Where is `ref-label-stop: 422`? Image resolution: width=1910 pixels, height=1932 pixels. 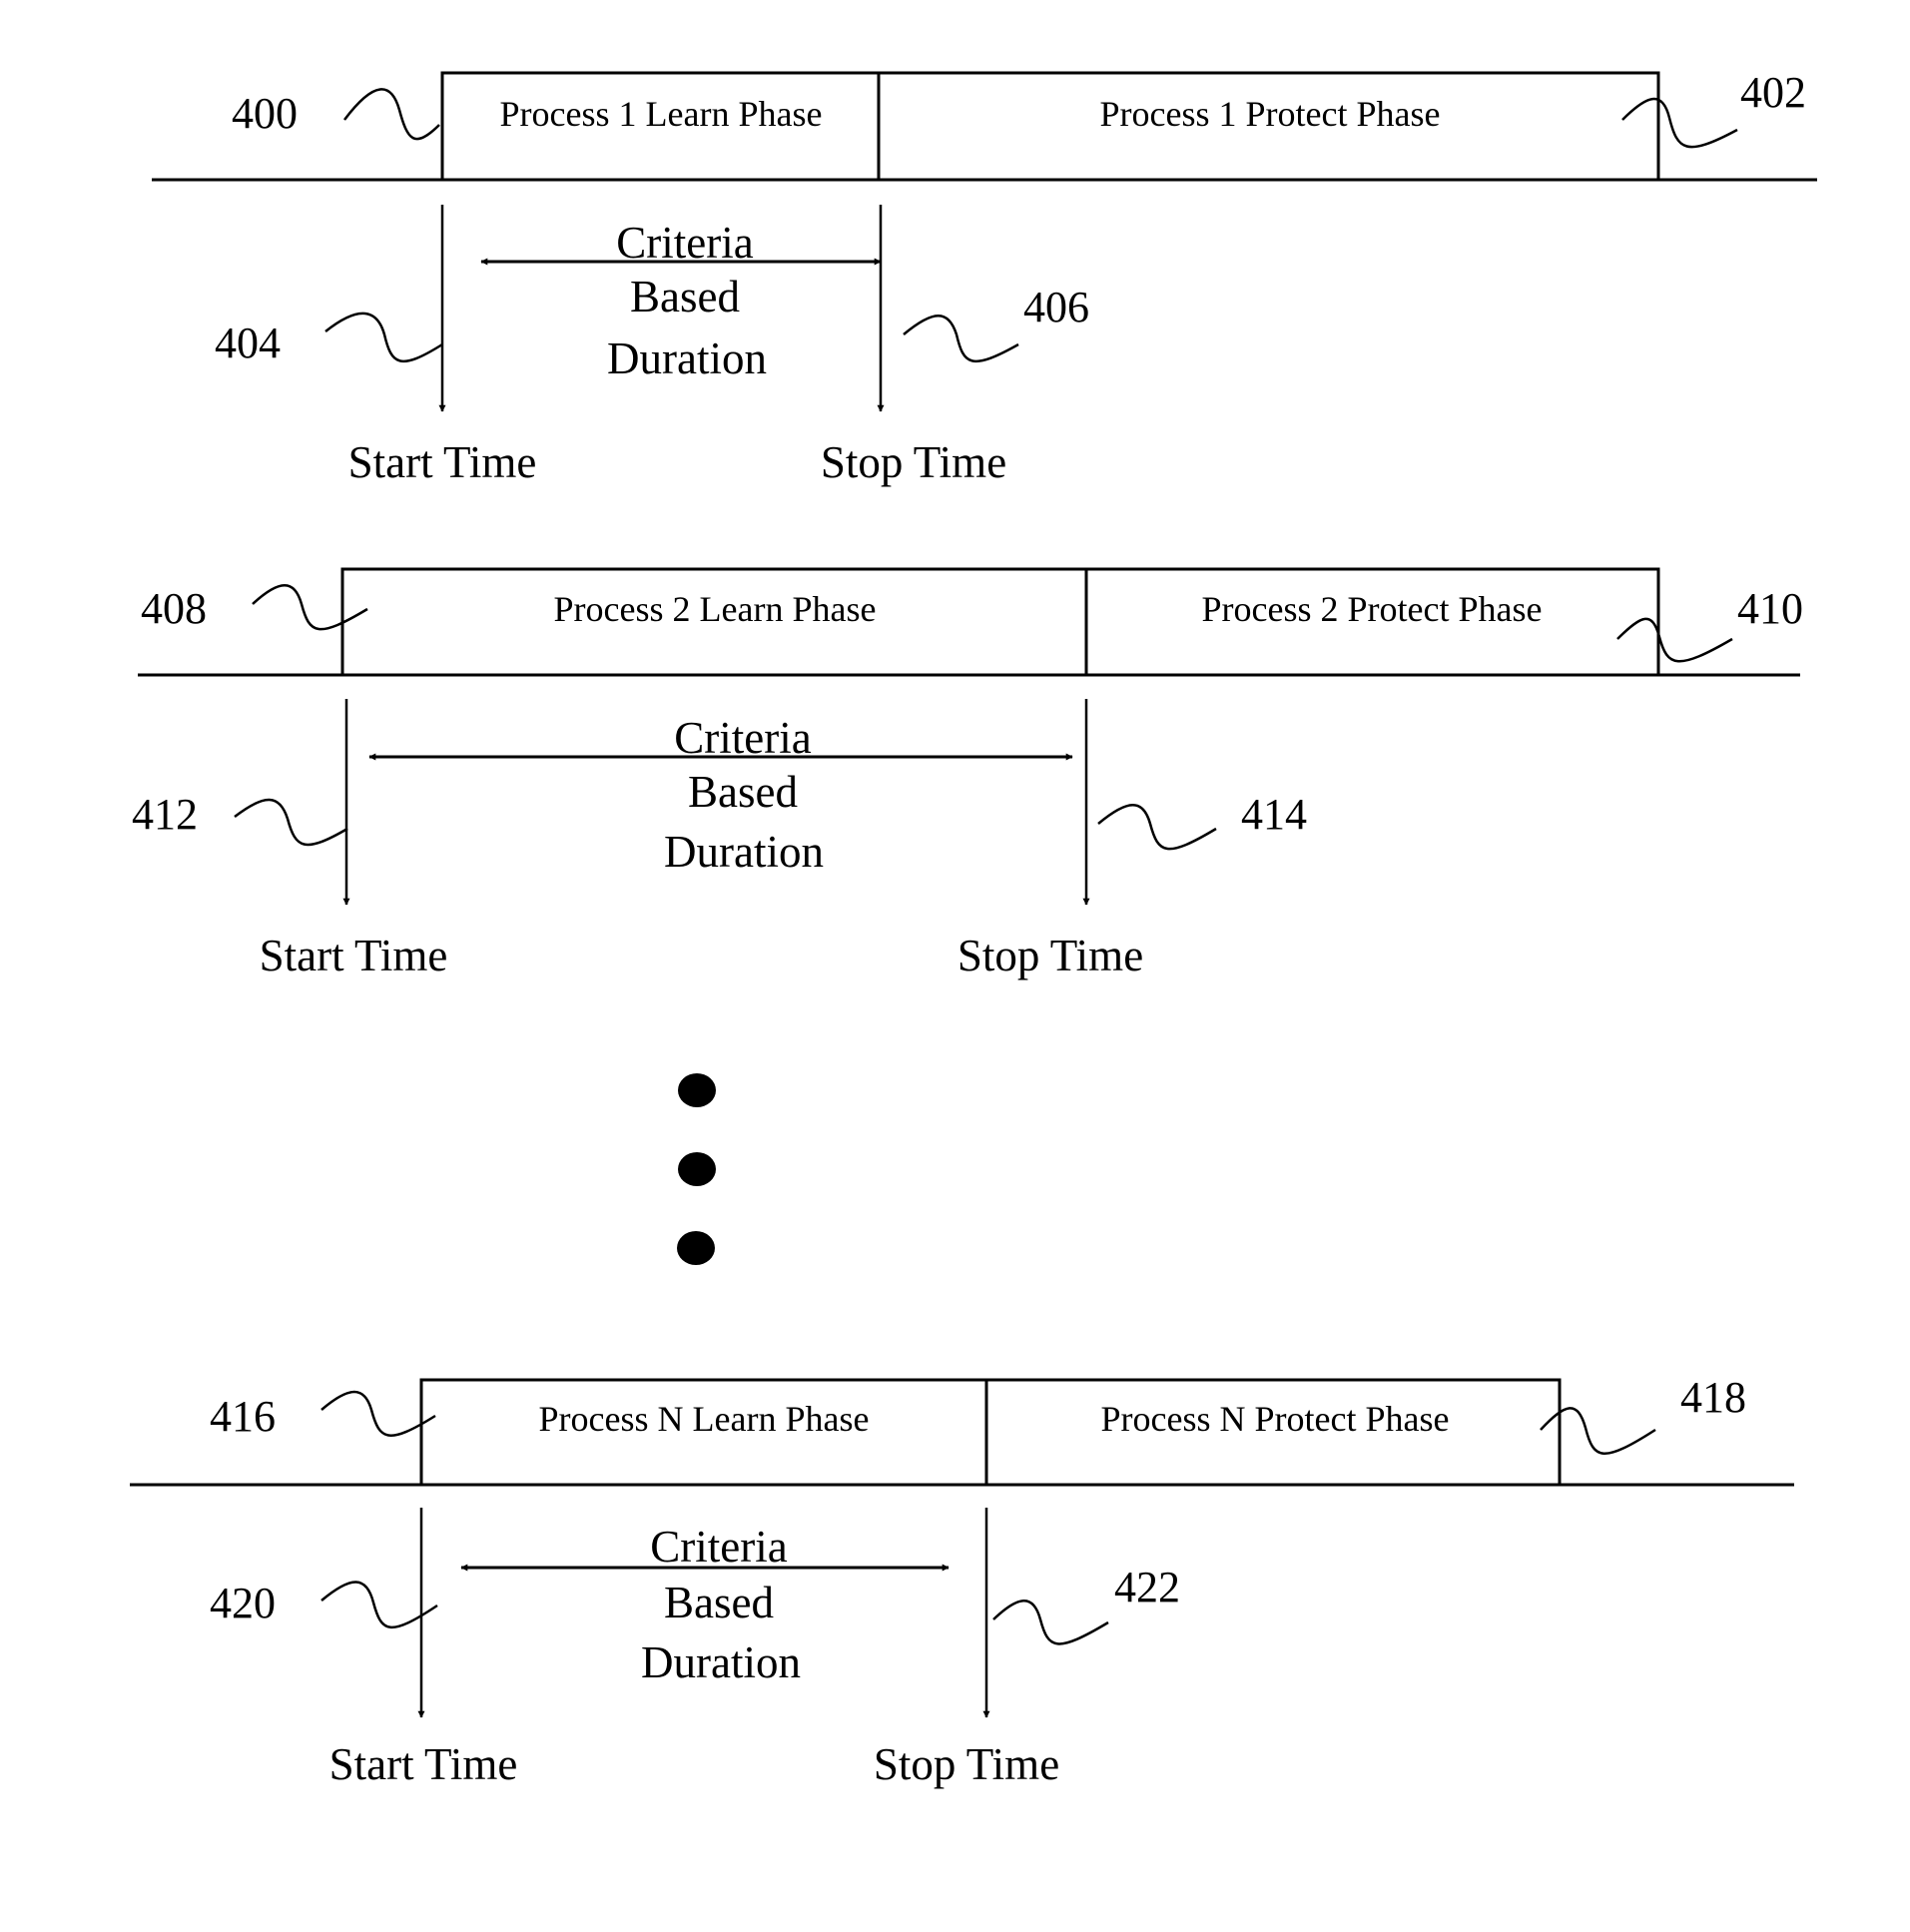 ref-label-stop: 422 is located at coordinates (1147, 1587).